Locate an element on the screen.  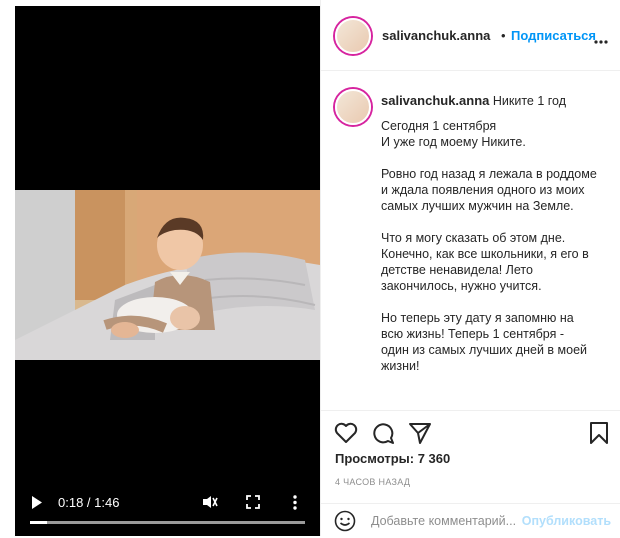
more-options-icon is located at coordinates (601, 40).